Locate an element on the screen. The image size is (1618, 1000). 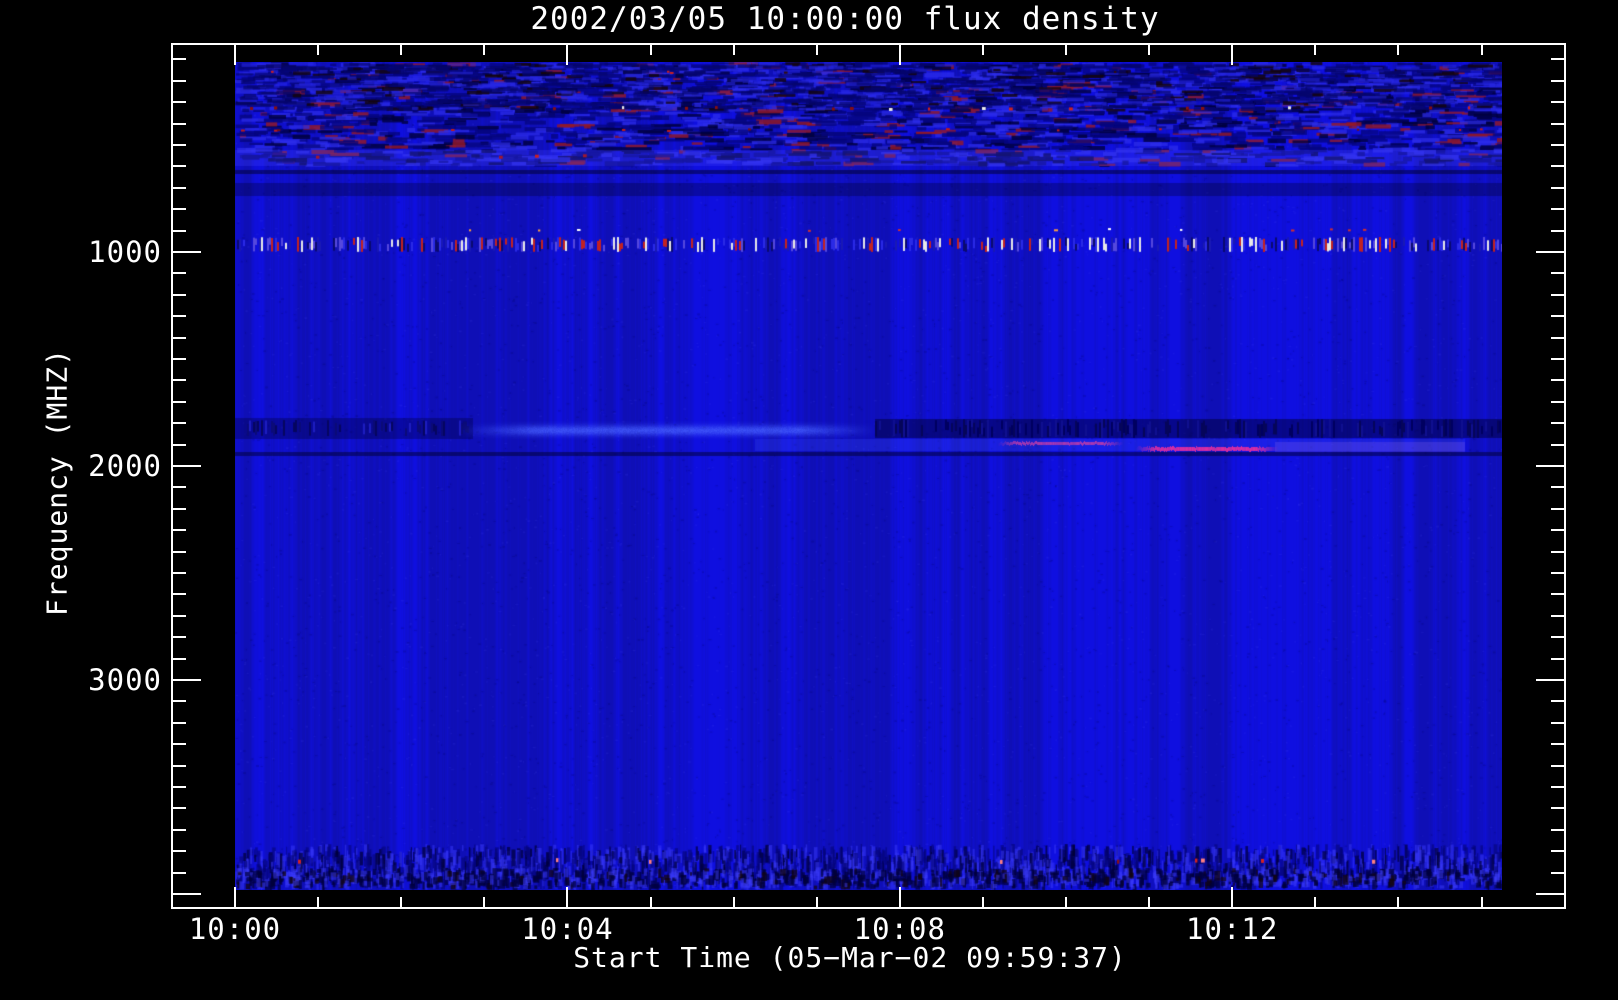
y-tick-label-3000: 3000 is located at coordinates (125, 680).